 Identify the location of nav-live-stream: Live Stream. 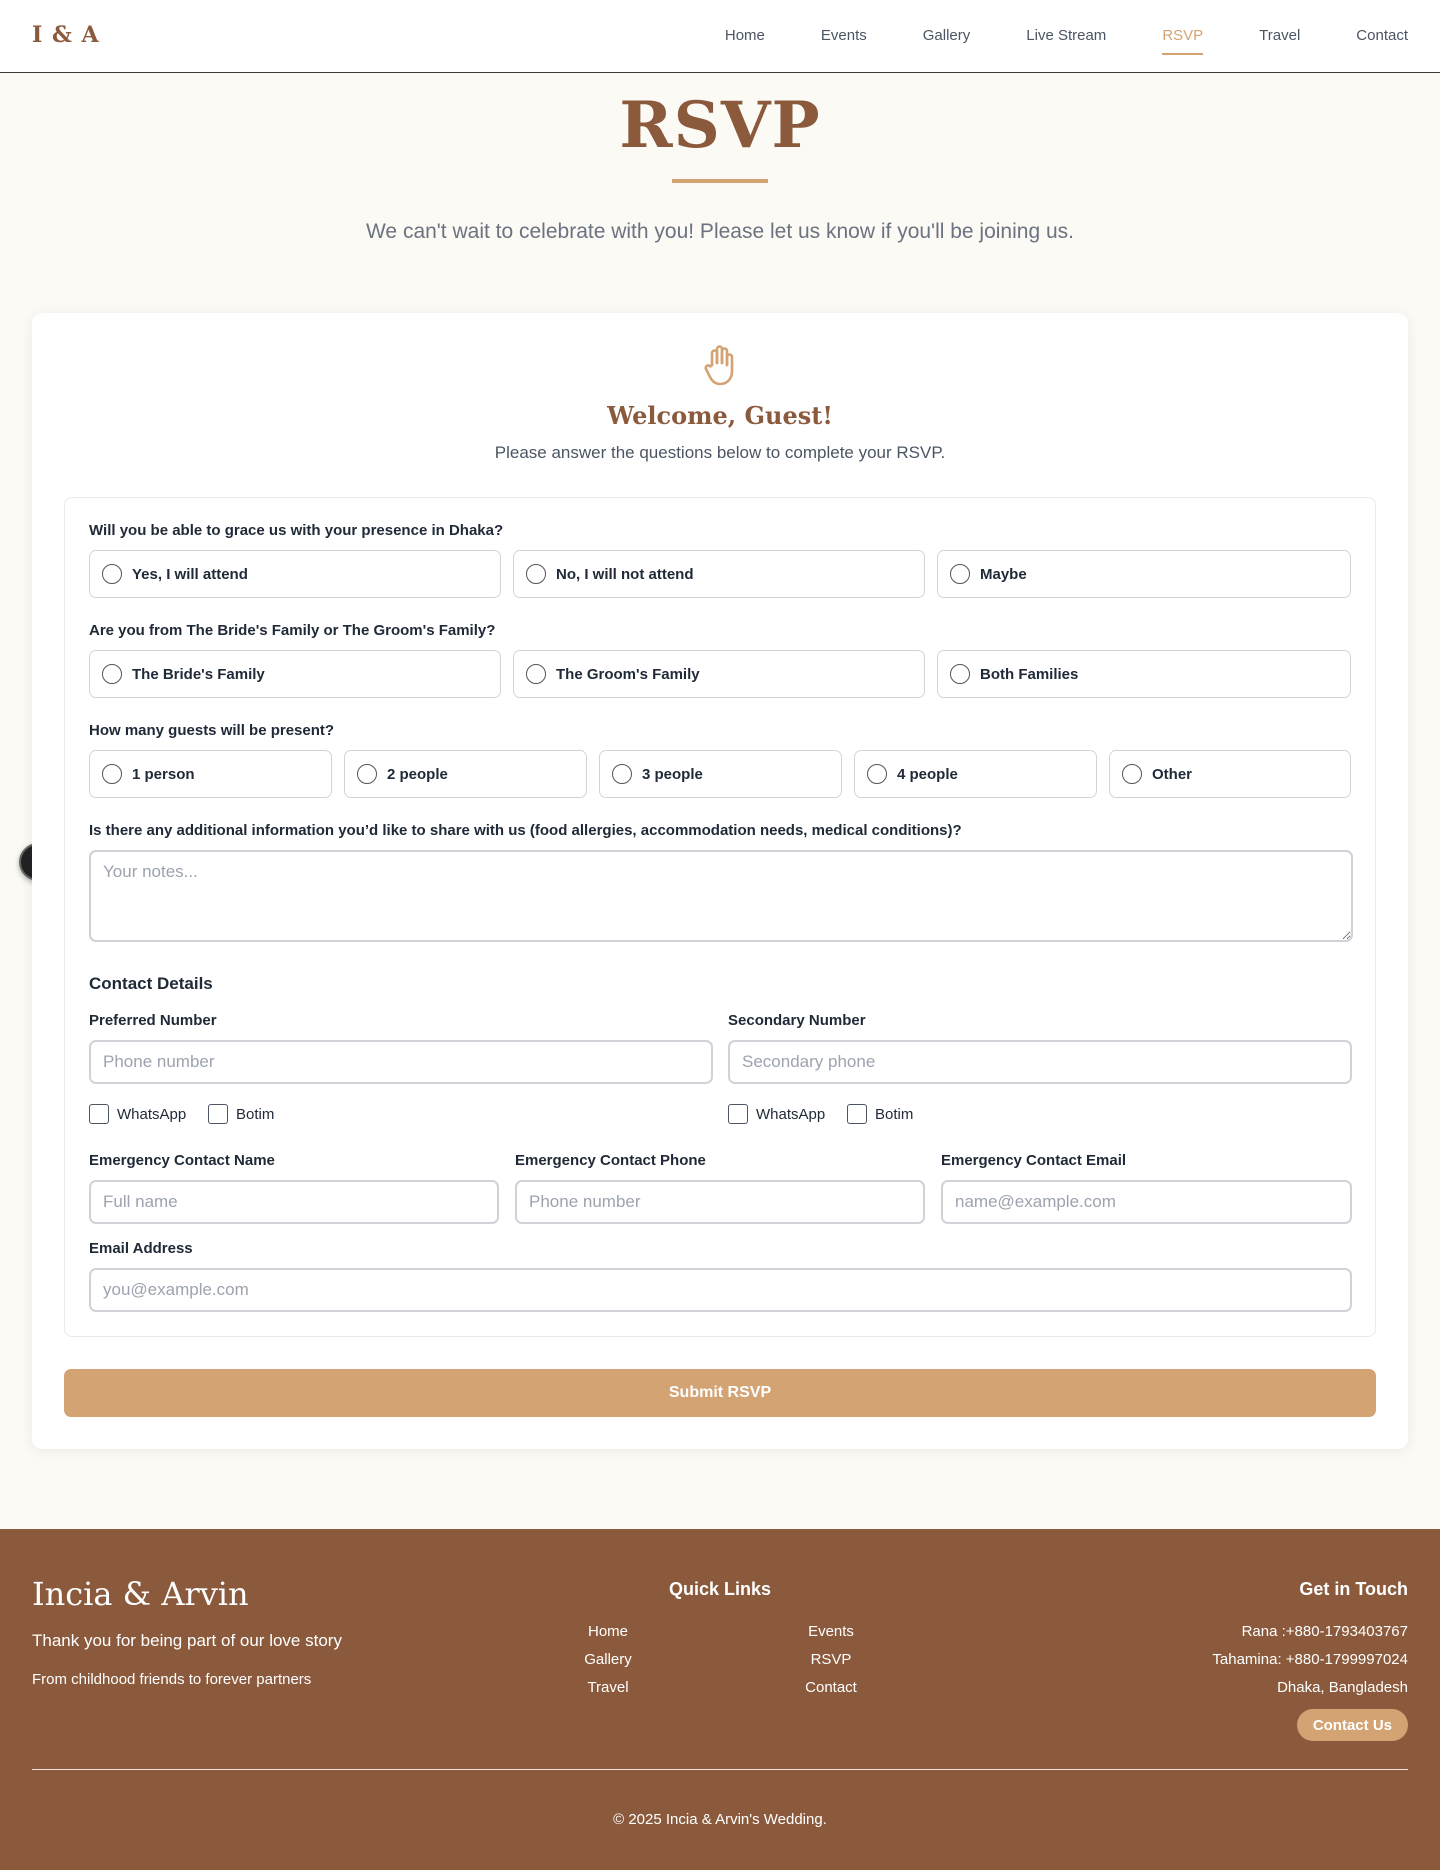
(1066, 36).